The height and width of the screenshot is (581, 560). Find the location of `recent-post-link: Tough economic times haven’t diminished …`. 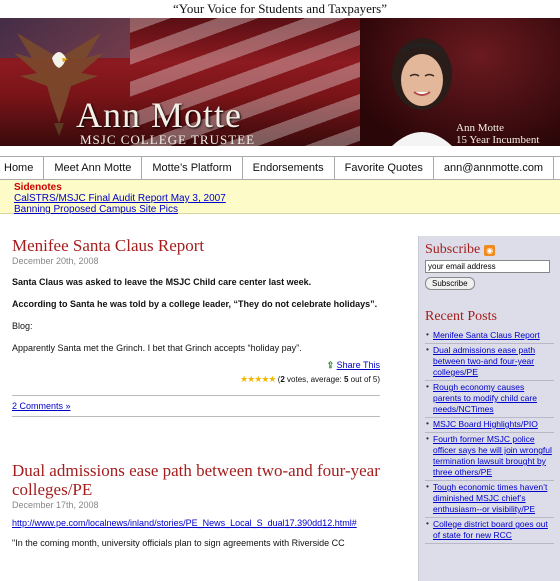

recent-post-link: Tough economic times haven’t diminished … is located at coordinates (490, 498).